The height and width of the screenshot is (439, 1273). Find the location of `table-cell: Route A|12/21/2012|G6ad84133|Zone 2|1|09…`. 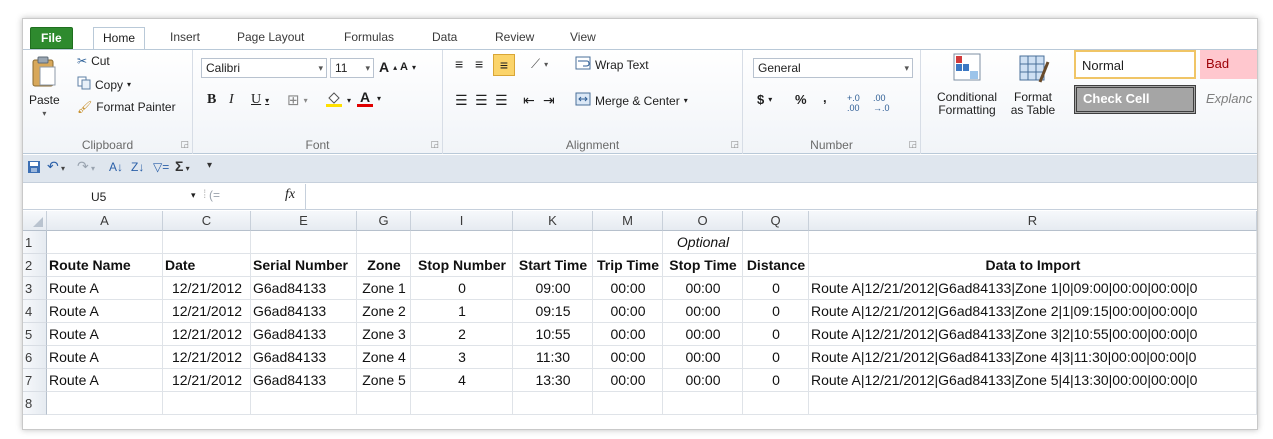

table-cell: Route A|12/21/2012|G6ad84133|Zone 2|1|09… is located at coordinates (1033, 311).